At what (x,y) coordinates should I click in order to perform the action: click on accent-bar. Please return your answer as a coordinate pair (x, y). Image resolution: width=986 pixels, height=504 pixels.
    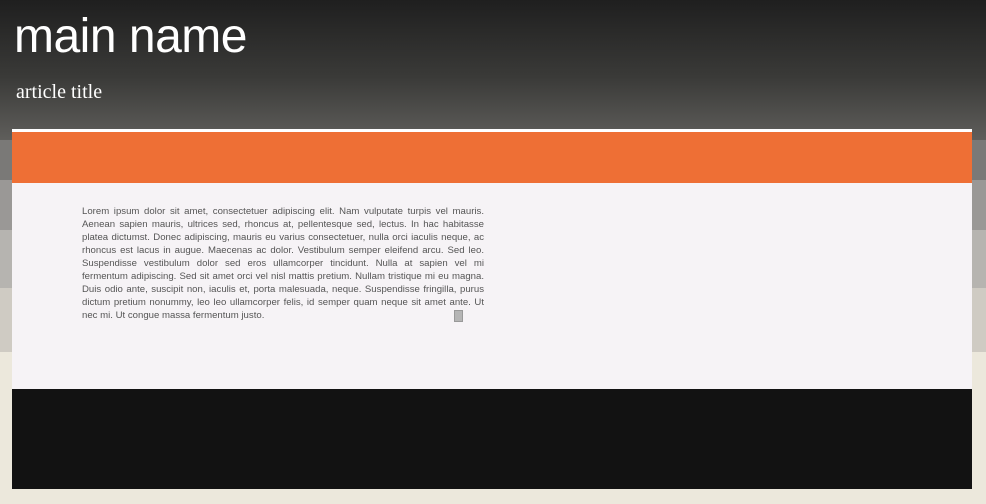
    Looking at the image, I should click on (492, 157).